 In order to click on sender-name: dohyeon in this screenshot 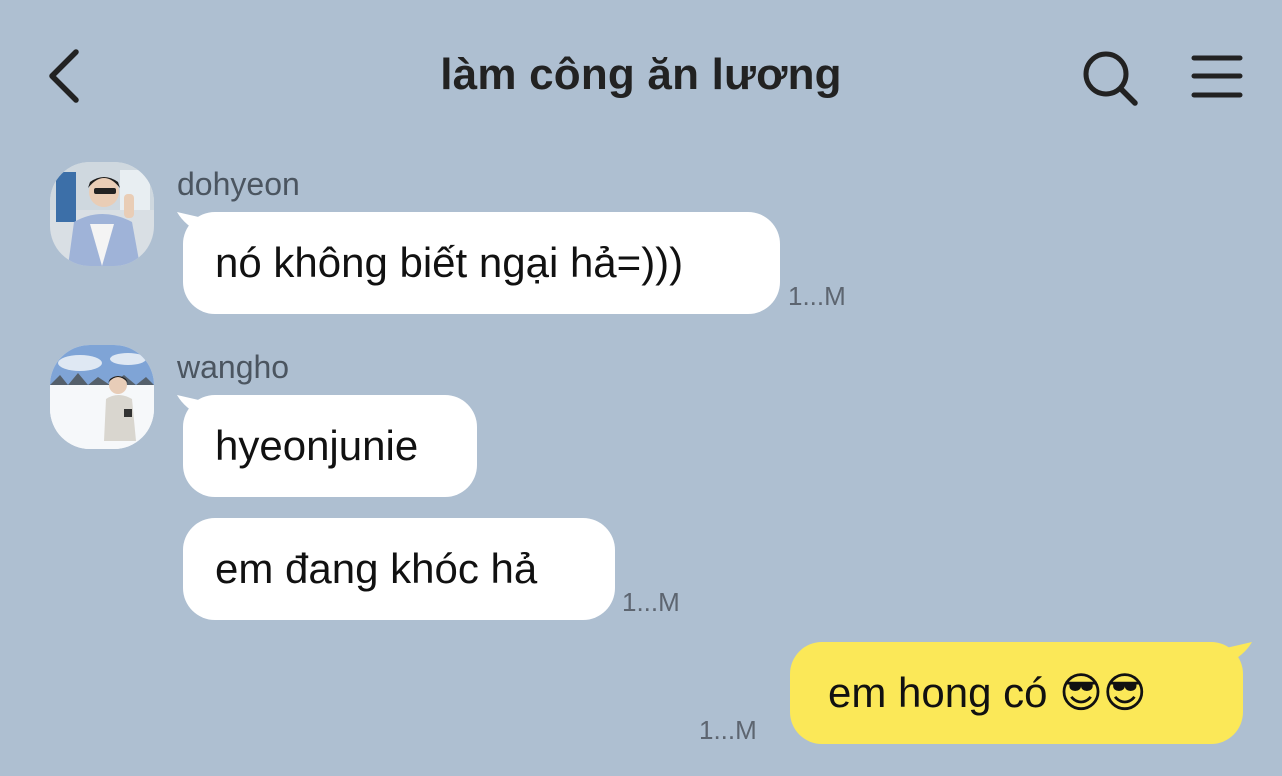, I will do `click(238, 184)`.